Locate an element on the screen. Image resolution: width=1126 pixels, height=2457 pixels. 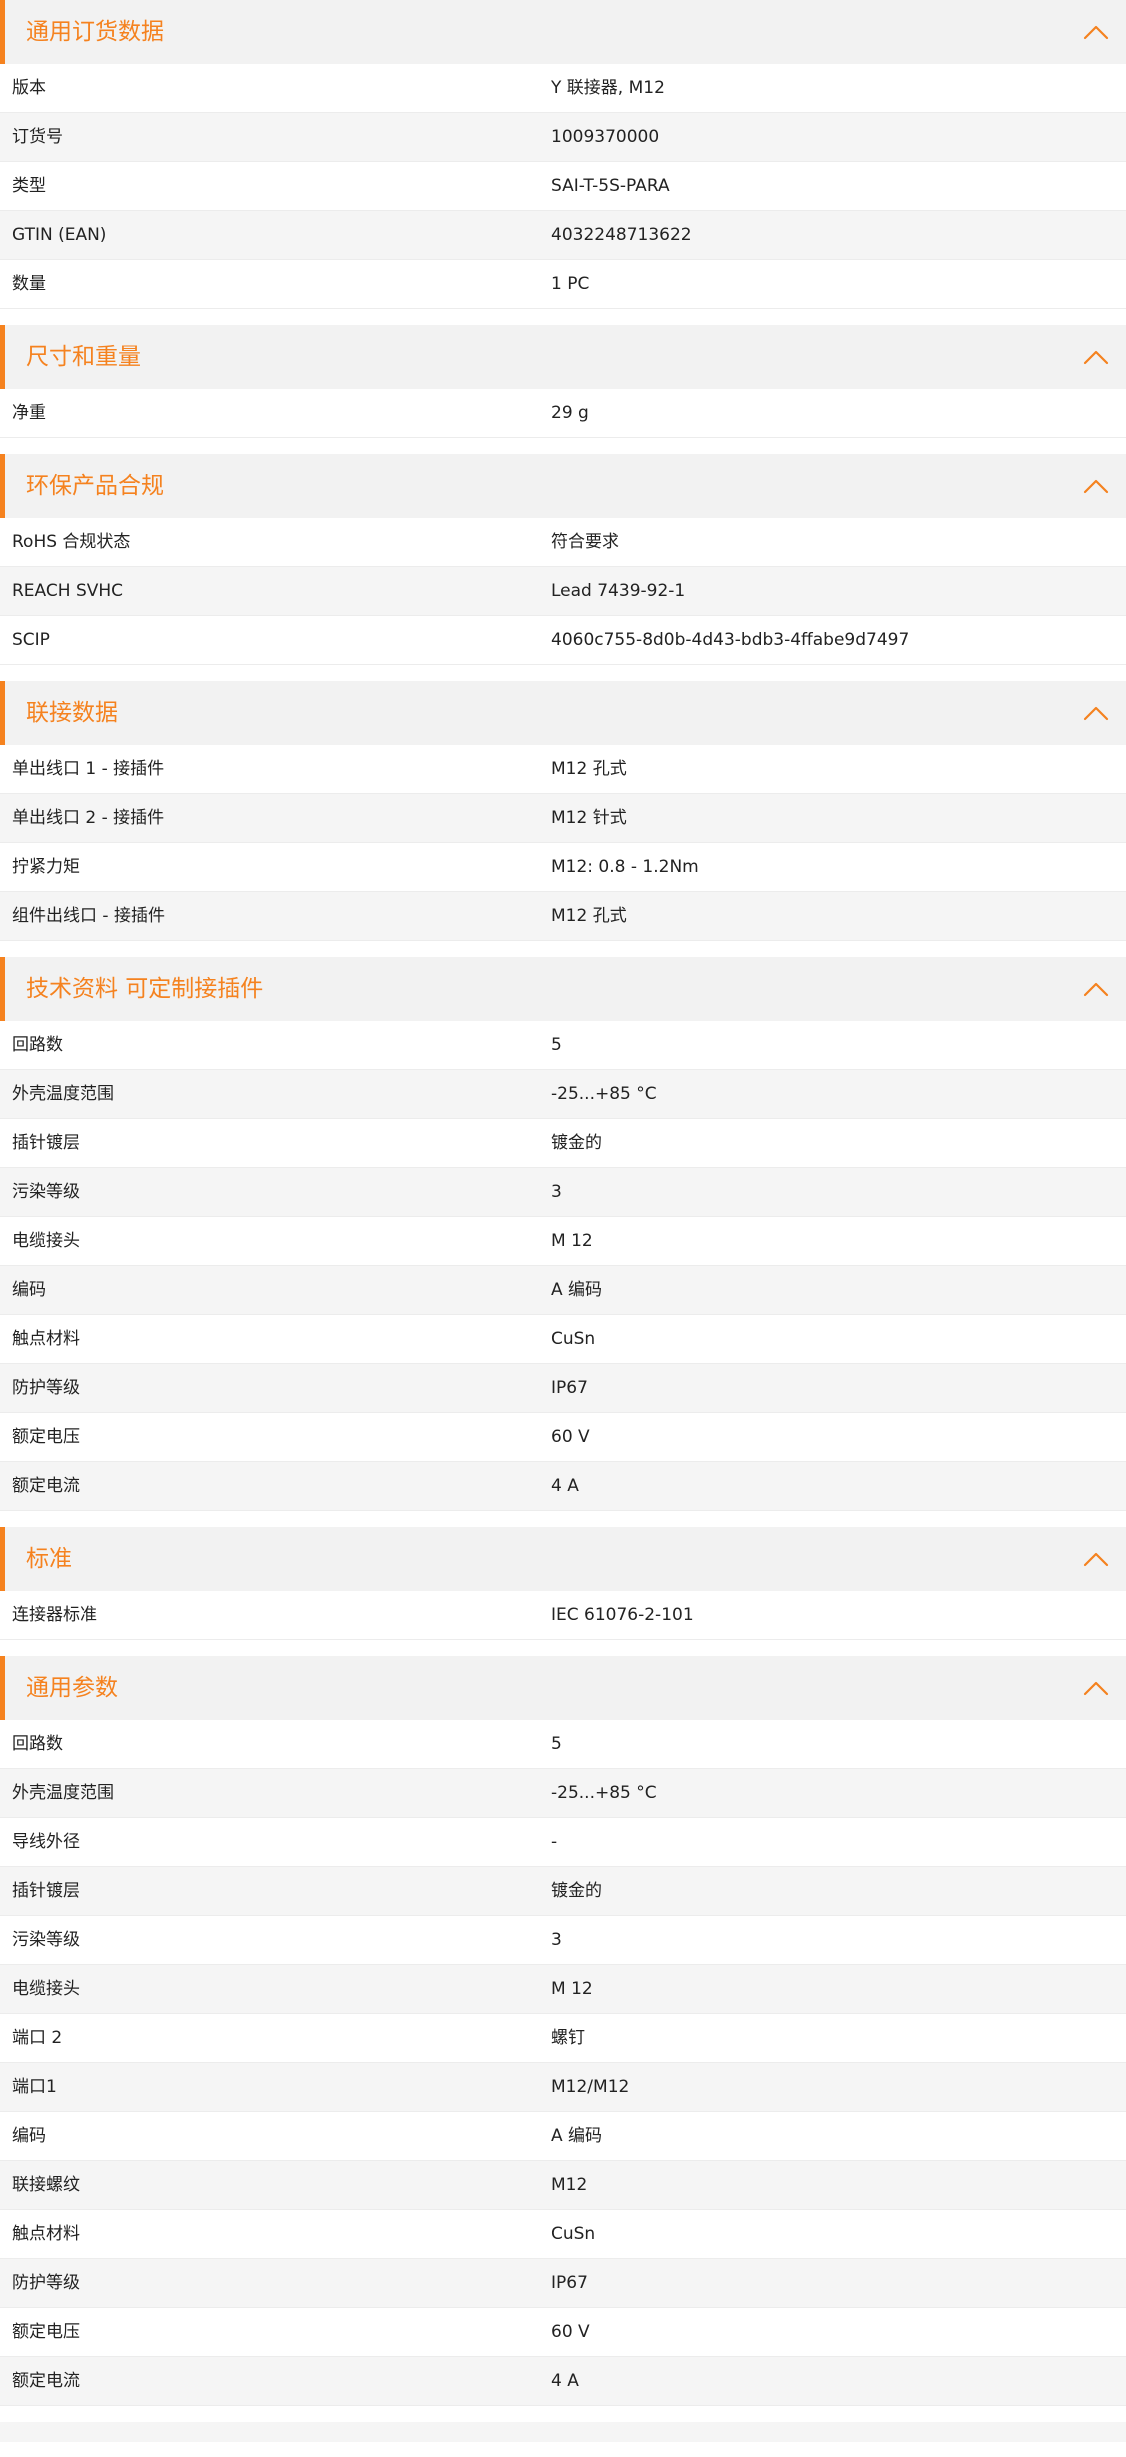
spec-row: 连接器标准 IEC 61076-2-101 is located at coordinates (563, 1615).